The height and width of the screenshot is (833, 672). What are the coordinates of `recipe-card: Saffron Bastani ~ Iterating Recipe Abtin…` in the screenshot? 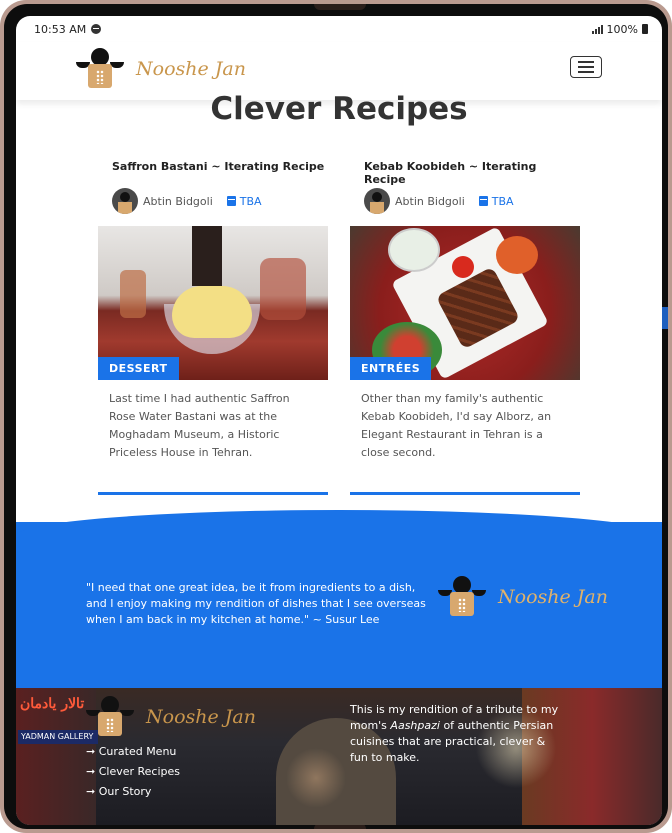 It's located at (213, 327).